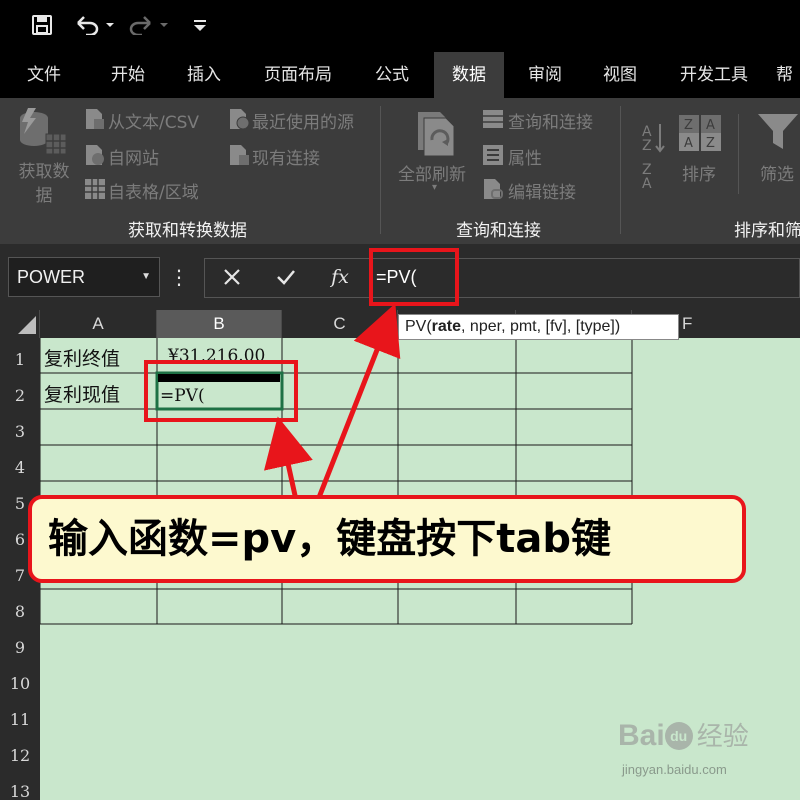  Describe the element at coordinates (653, 155) in the screenshot. I see `sort-az-icon: AZZA` at that location.